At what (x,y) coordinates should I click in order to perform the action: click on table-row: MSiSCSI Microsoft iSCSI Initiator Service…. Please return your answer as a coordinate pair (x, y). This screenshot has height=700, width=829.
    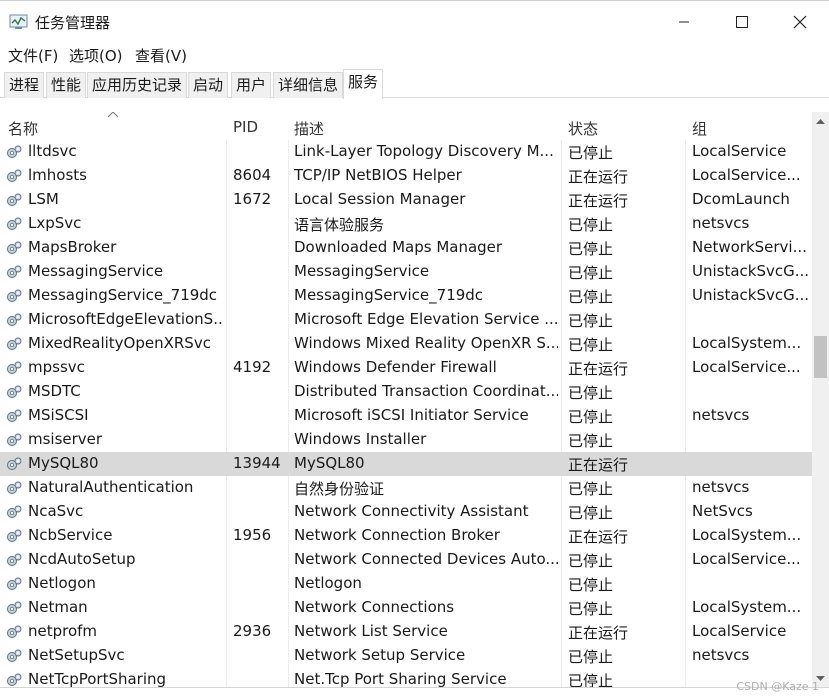
    Looking at the image, I should click on (406, 416).